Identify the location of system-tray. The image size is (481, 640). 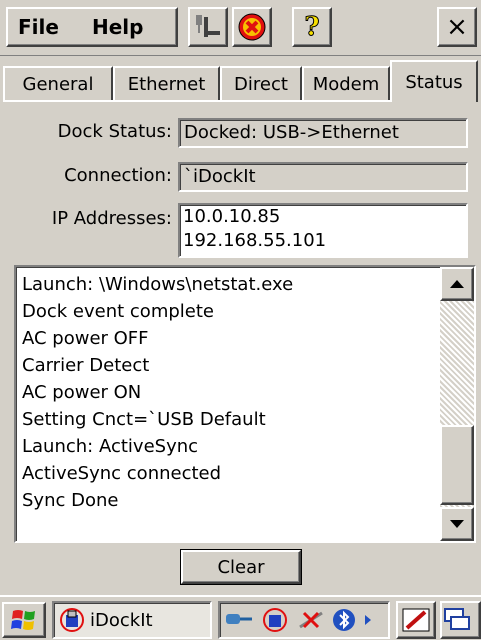
(304, 620).